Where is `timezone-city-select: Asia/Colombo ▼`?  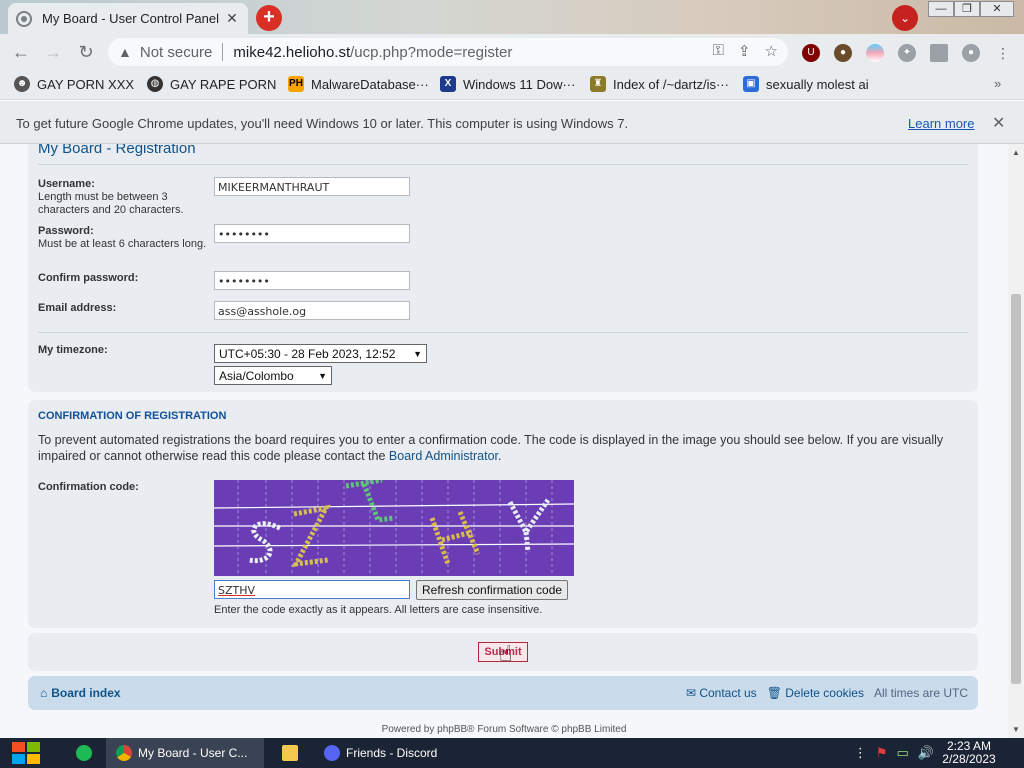
timezone-city-select: Asia/Colombo ▼ is located at coordinates (273, 375).